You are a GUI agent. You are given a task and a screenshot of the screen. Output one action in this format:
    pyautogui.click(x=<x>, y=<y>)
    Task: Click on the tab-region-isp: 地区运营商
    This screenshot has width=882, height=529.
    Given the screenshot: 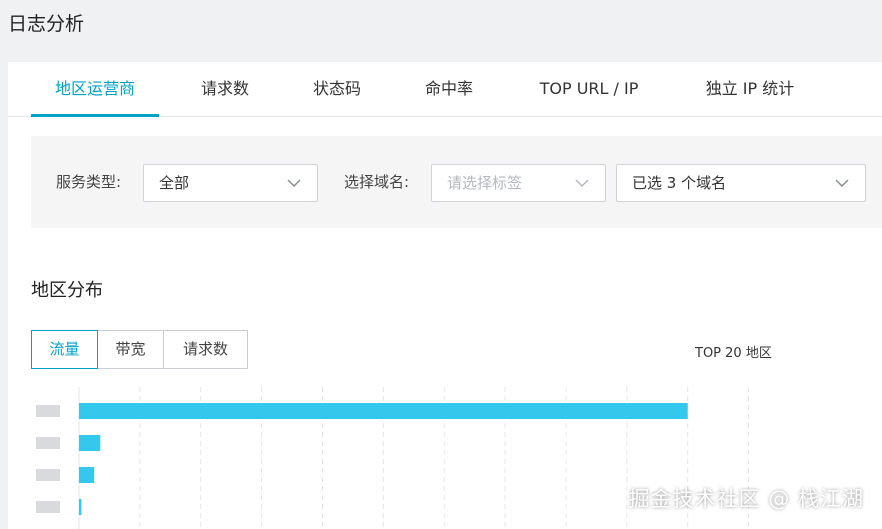 What is the action you would take?
    pyautogui.click(x=95, y=89)
    